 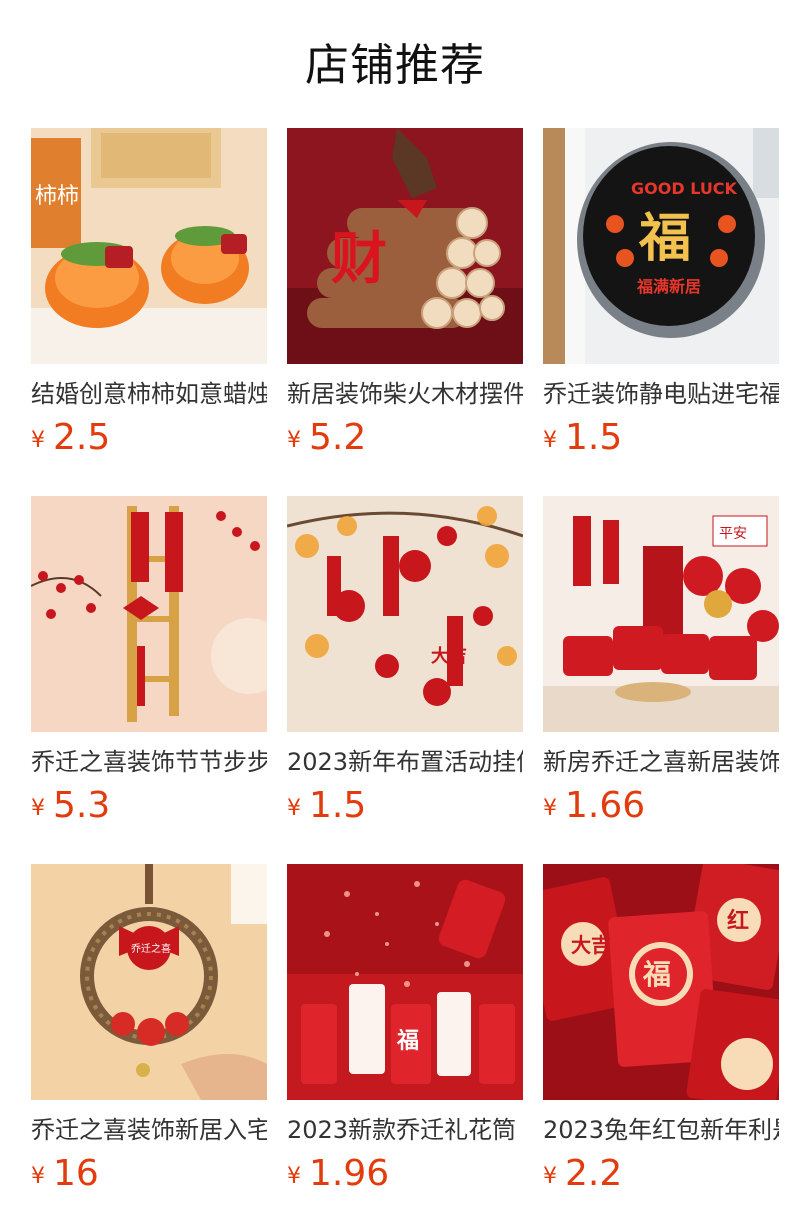 What do you see at coordinates (395, 65) in the screenshot?
I see `section-title: 店铺推荐` at bounding box center [395, 65].